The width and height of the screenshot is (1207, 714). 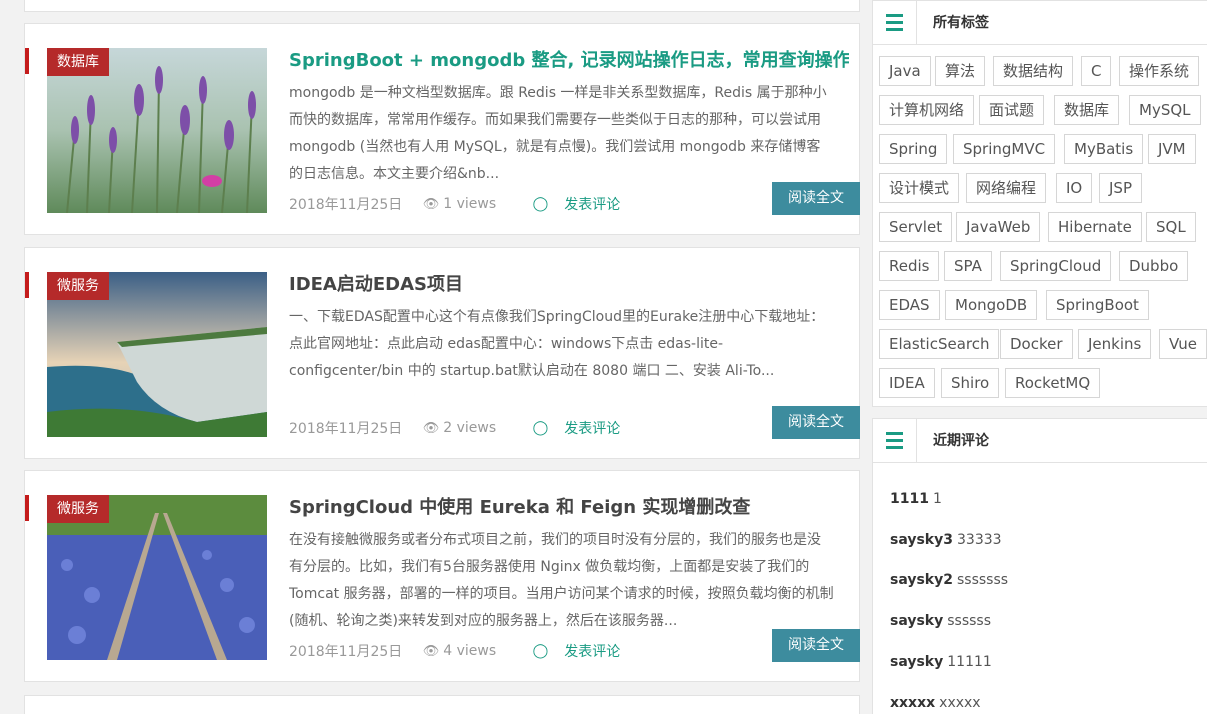 What do you see at coordinates (459, 204) in the screenshot?
I see `view-count: 👁 1 views` at bounding box center [459, 204].